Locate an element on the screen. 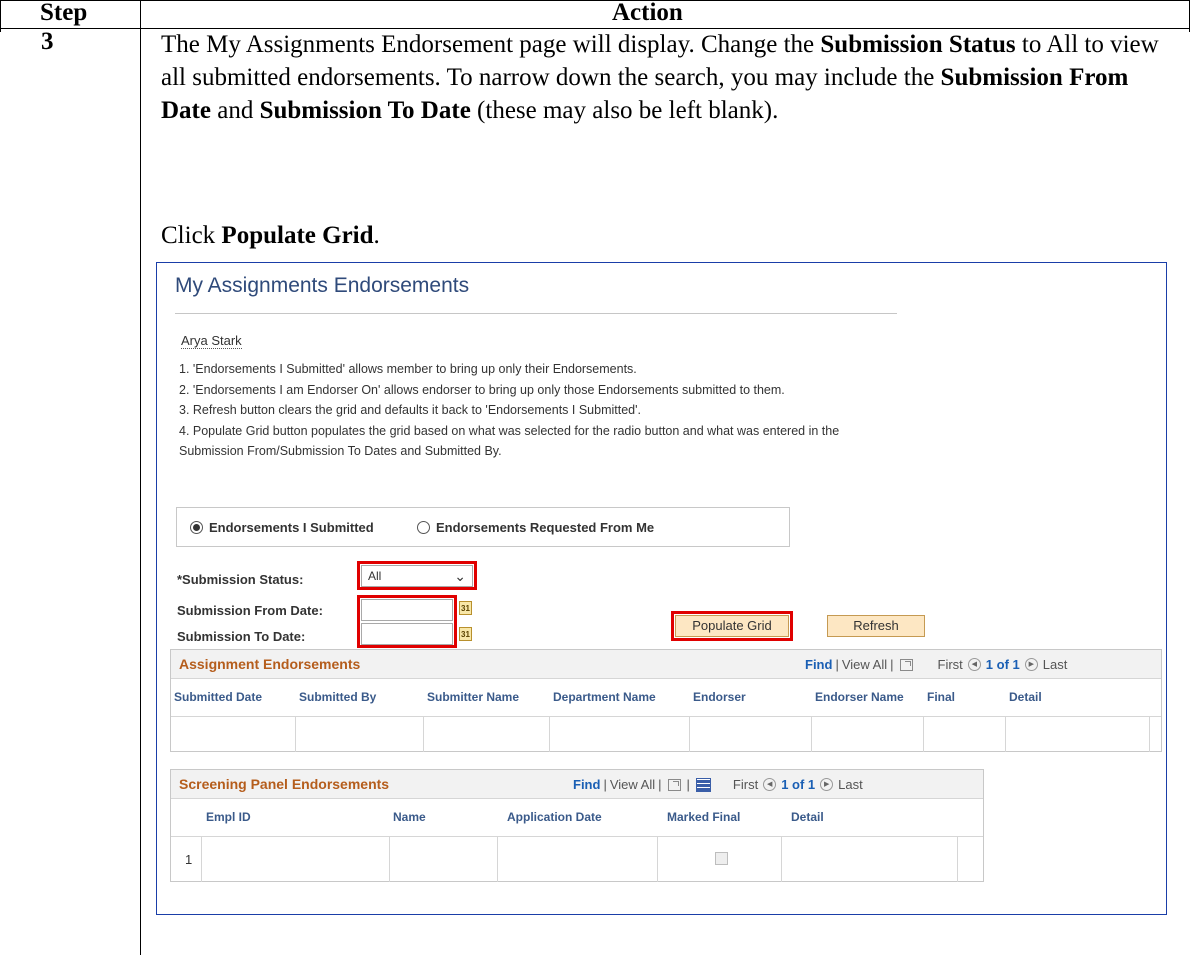 The height and width of the screenshot is (955, 1191). column-header: Final is located at coordinates (941, 697).